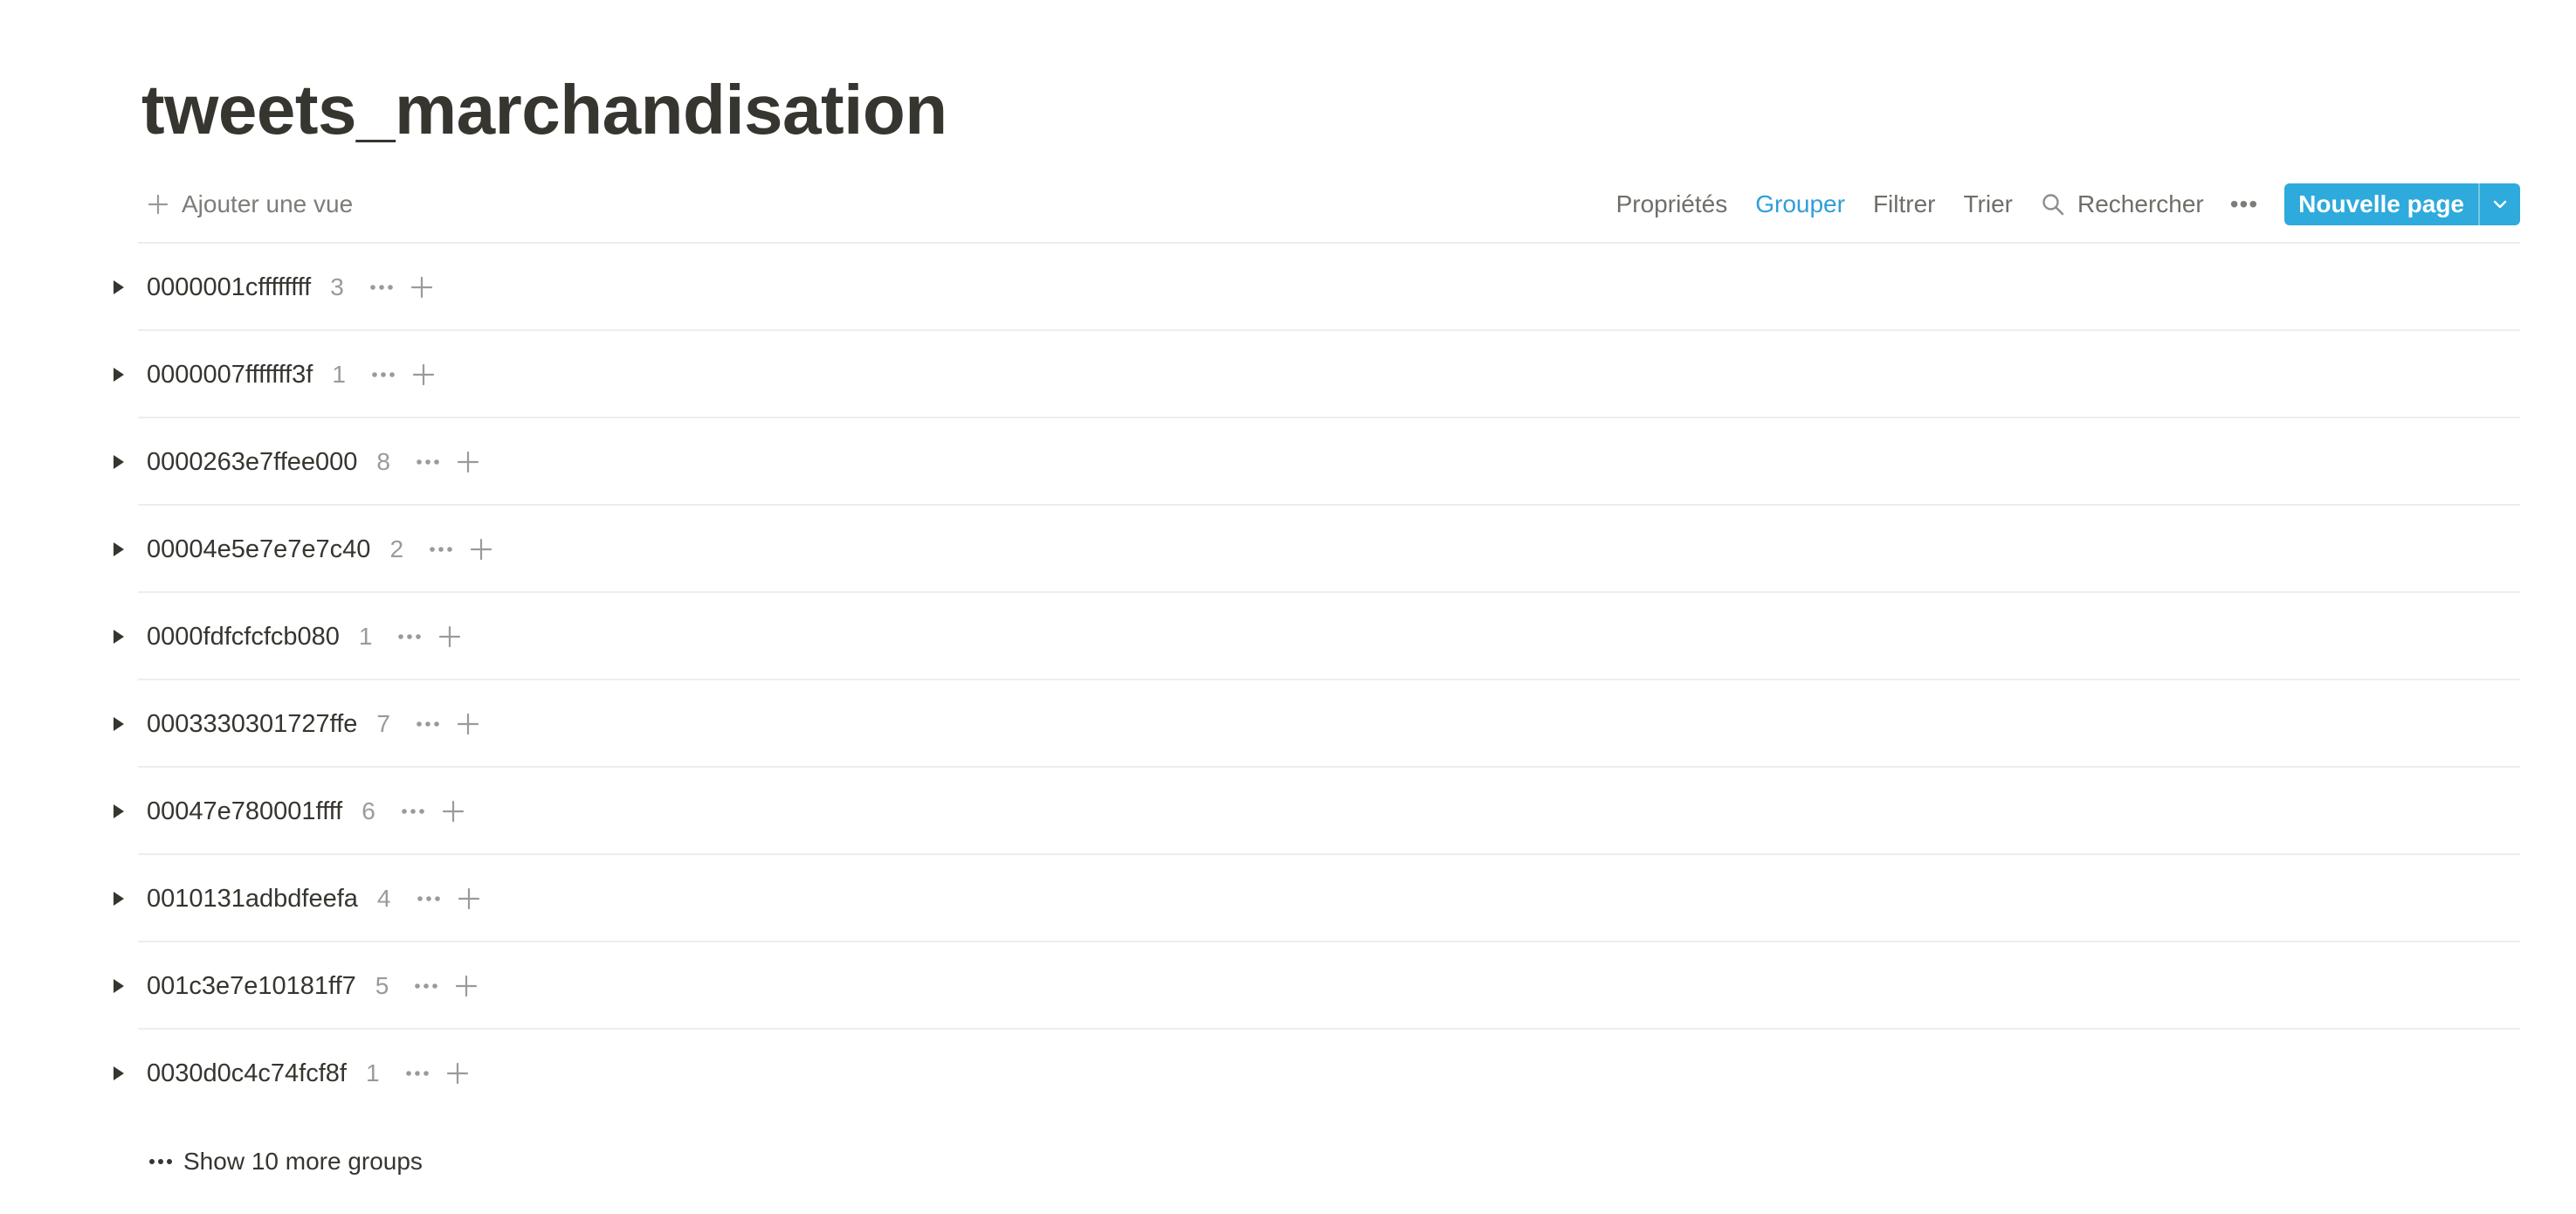 This screenshot has width=2576, height=1214. I want to click on group-header: 0000007fffffff3f 1, so click(292, 376).